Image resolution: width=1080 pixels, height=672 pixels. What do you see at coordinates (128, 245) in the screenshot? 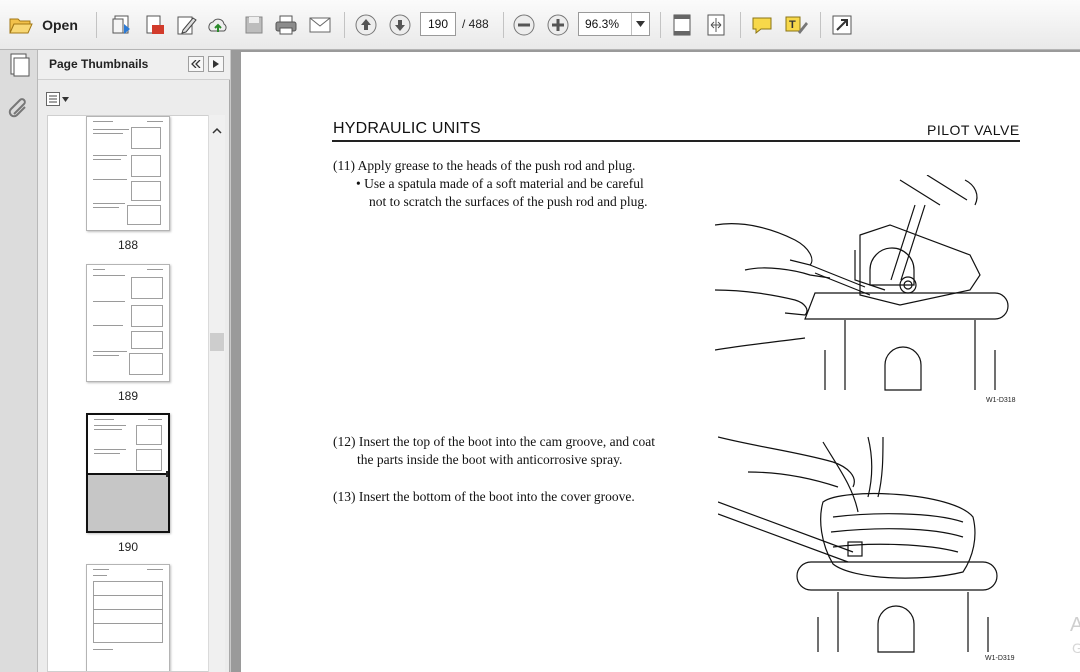
I see `thumbnail-label: 188` at bounding box center [128, 245].